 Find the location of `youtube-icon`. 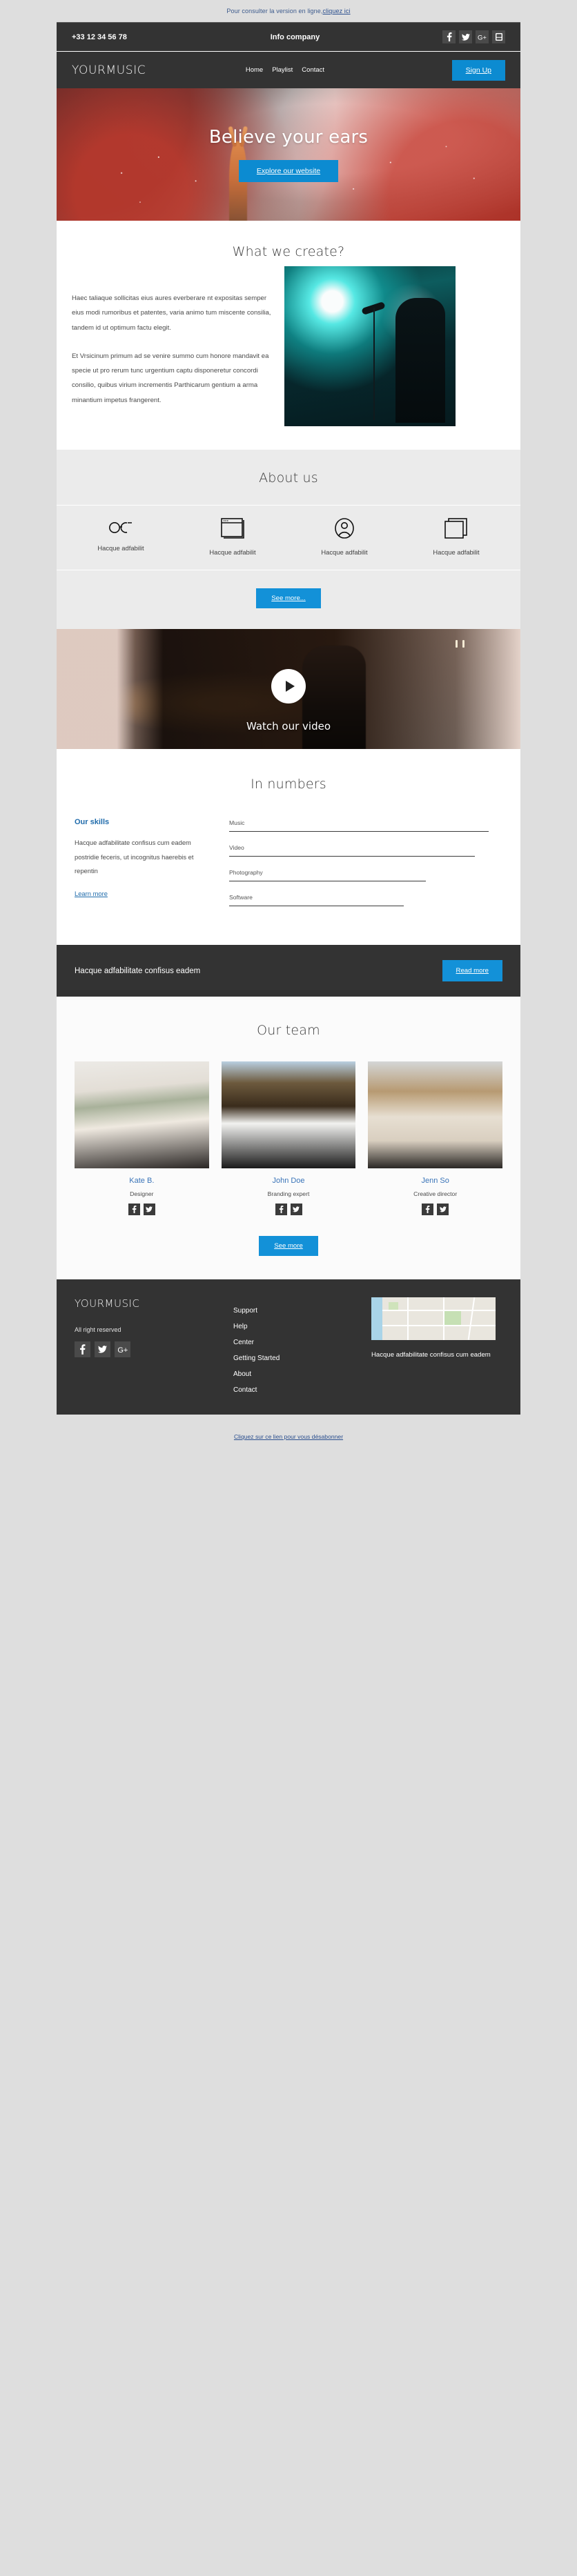

youtube-icon is located at coordinates (498, 36).